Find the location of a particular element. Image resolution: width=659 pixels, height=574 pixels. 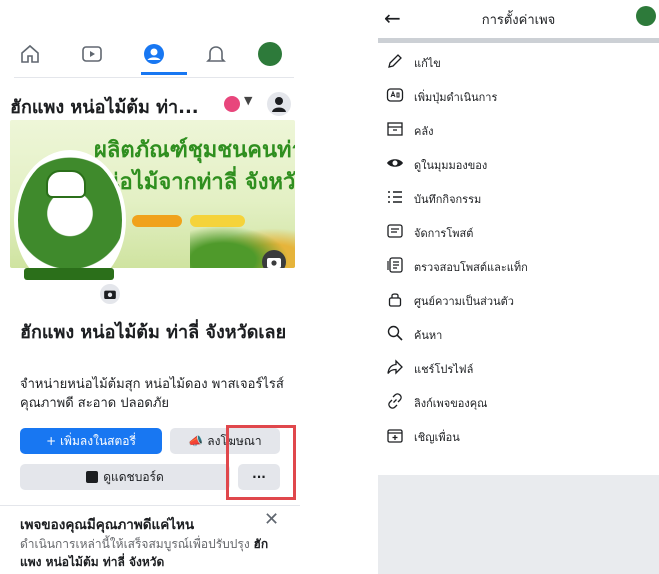

menu-item-archive: คลัง is located at coordinates (518, 130).